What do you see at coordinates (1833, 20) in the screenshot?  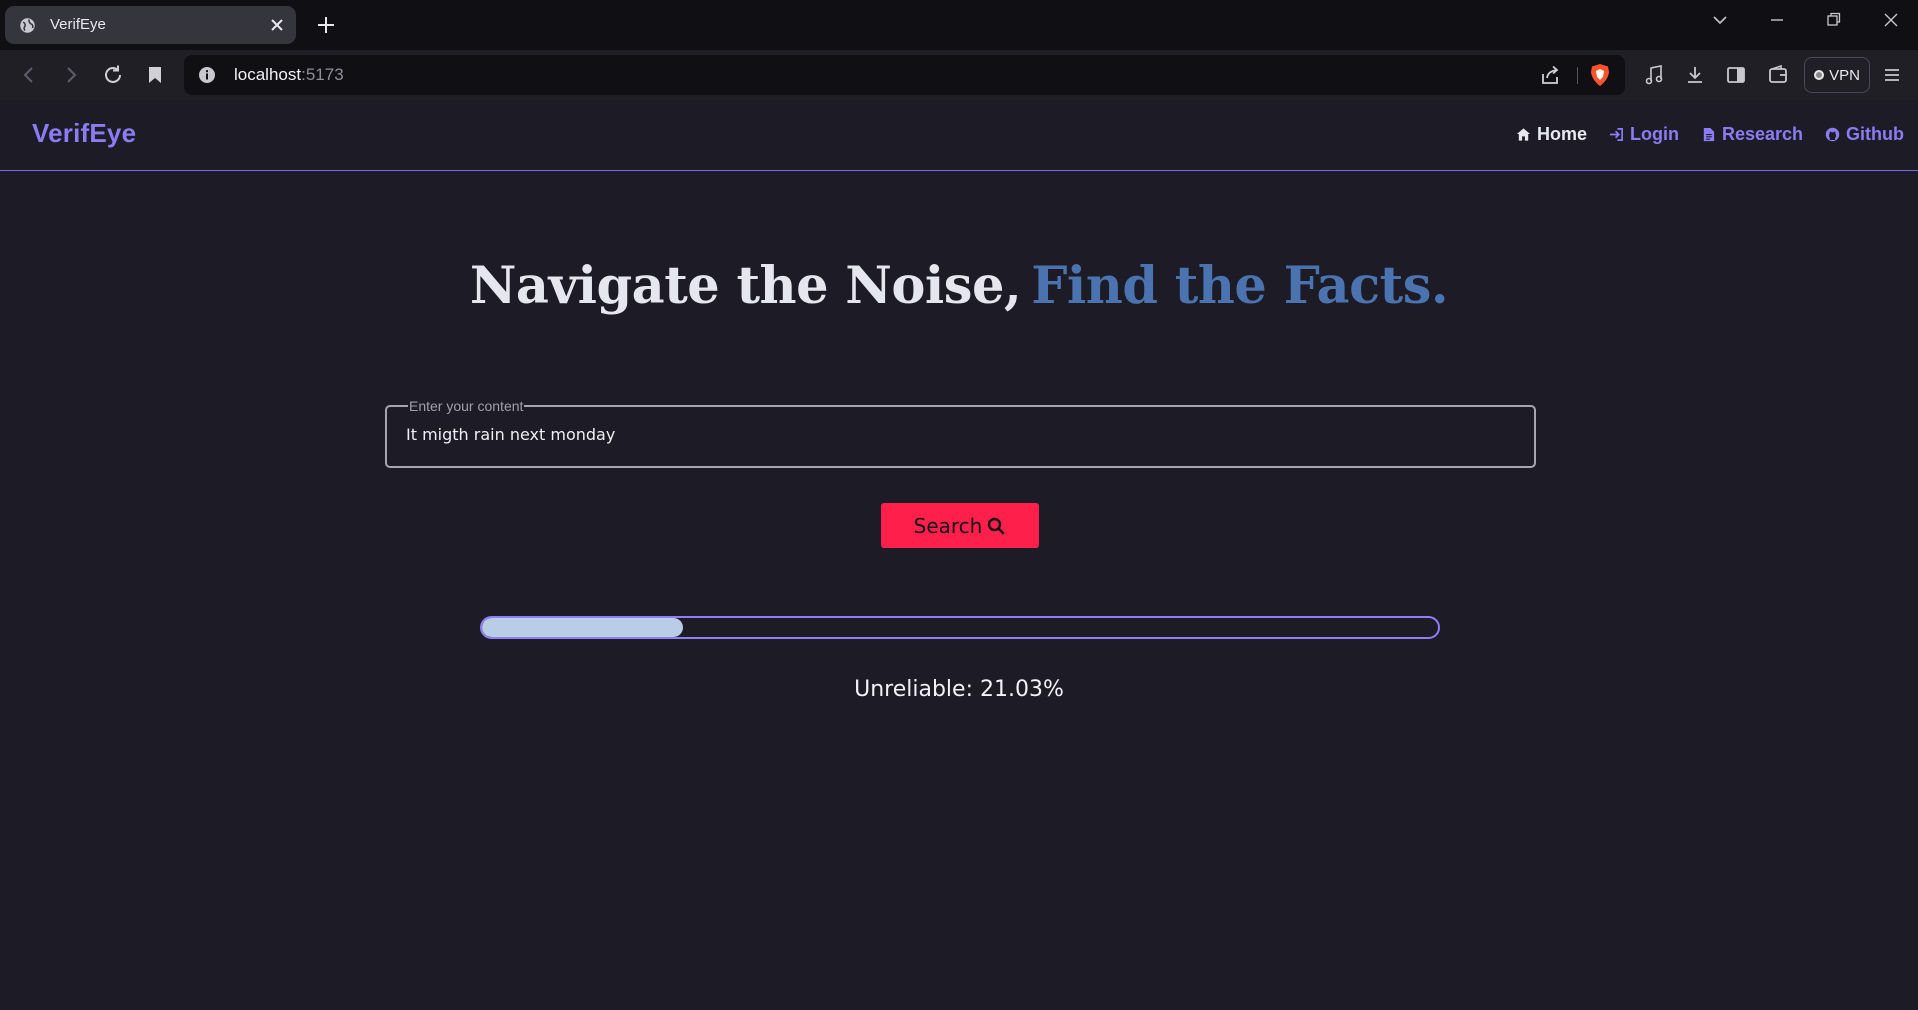 I see `restore-icon` at bounding box center [1833, 20].